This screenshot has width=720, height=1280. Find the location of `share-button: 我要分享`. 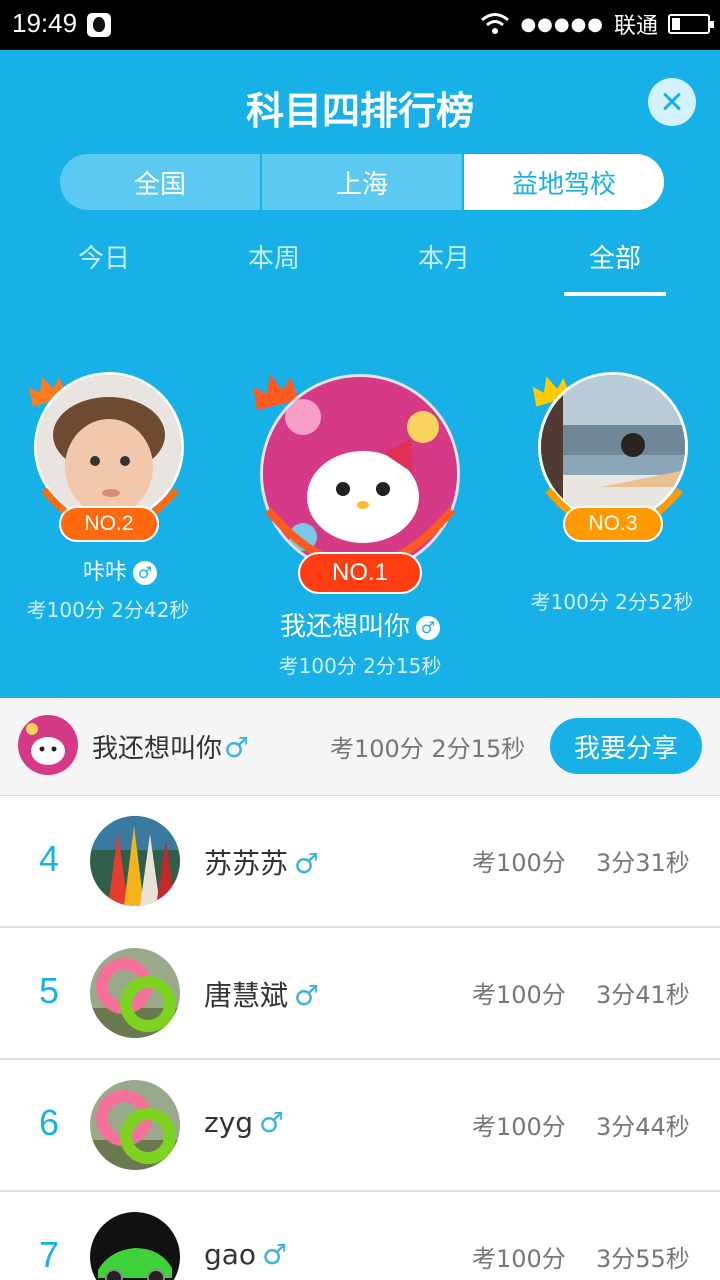

share-button: 我要分享 is located at coordinates (626, 746).